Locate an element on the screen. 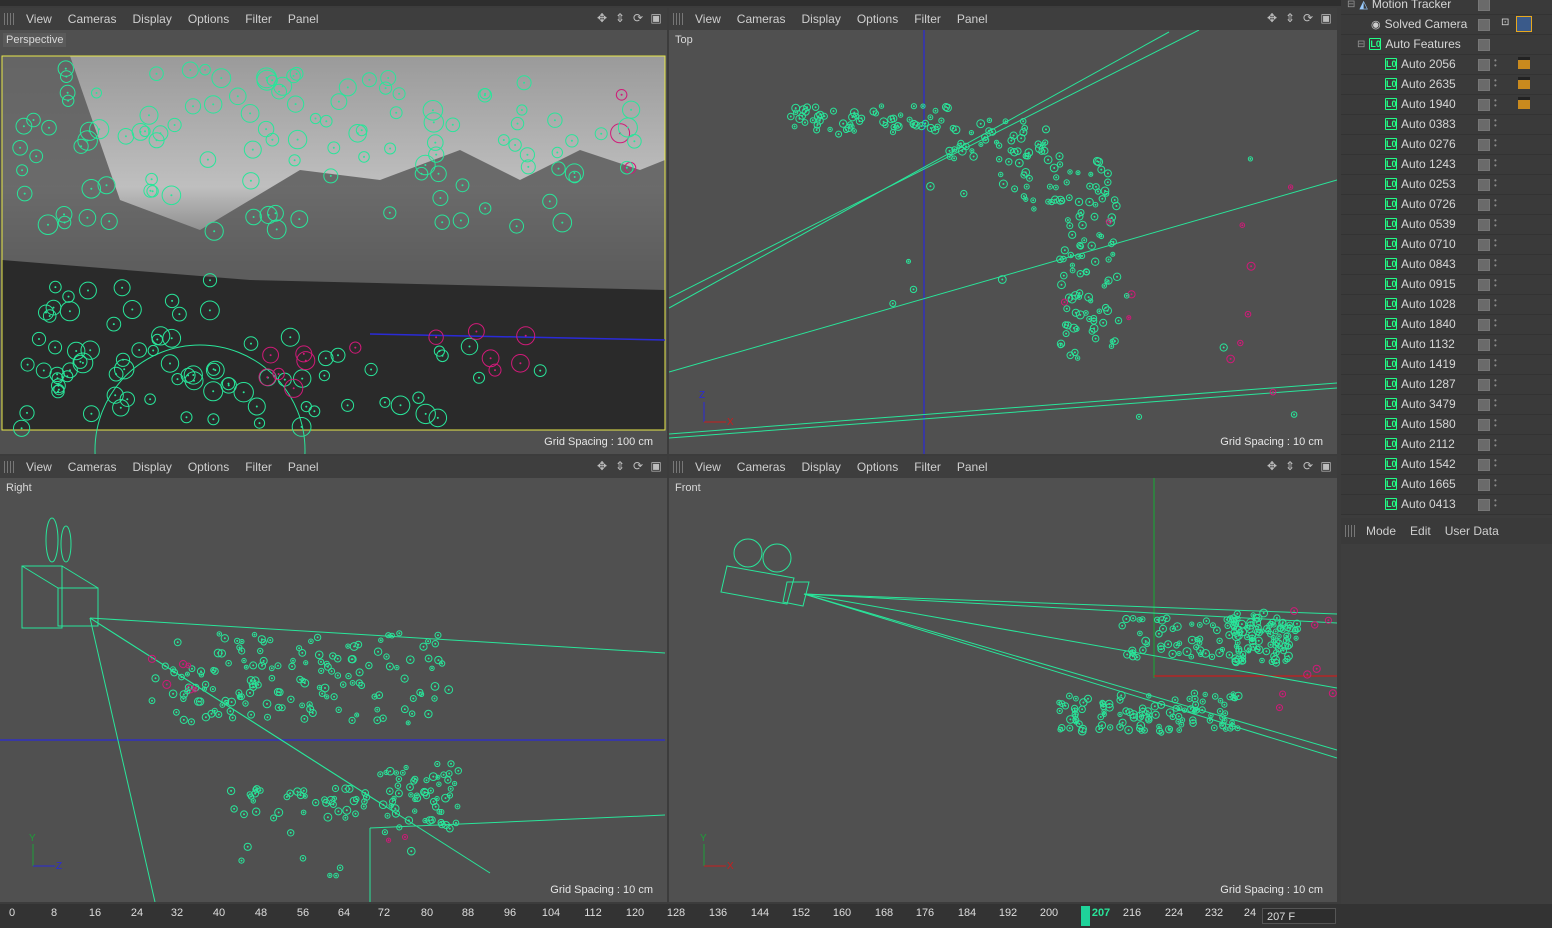 This screenshot has height=928, width=1552. feature-row: L0 Auto 0539 • • is located at coordinates (1446, 224).